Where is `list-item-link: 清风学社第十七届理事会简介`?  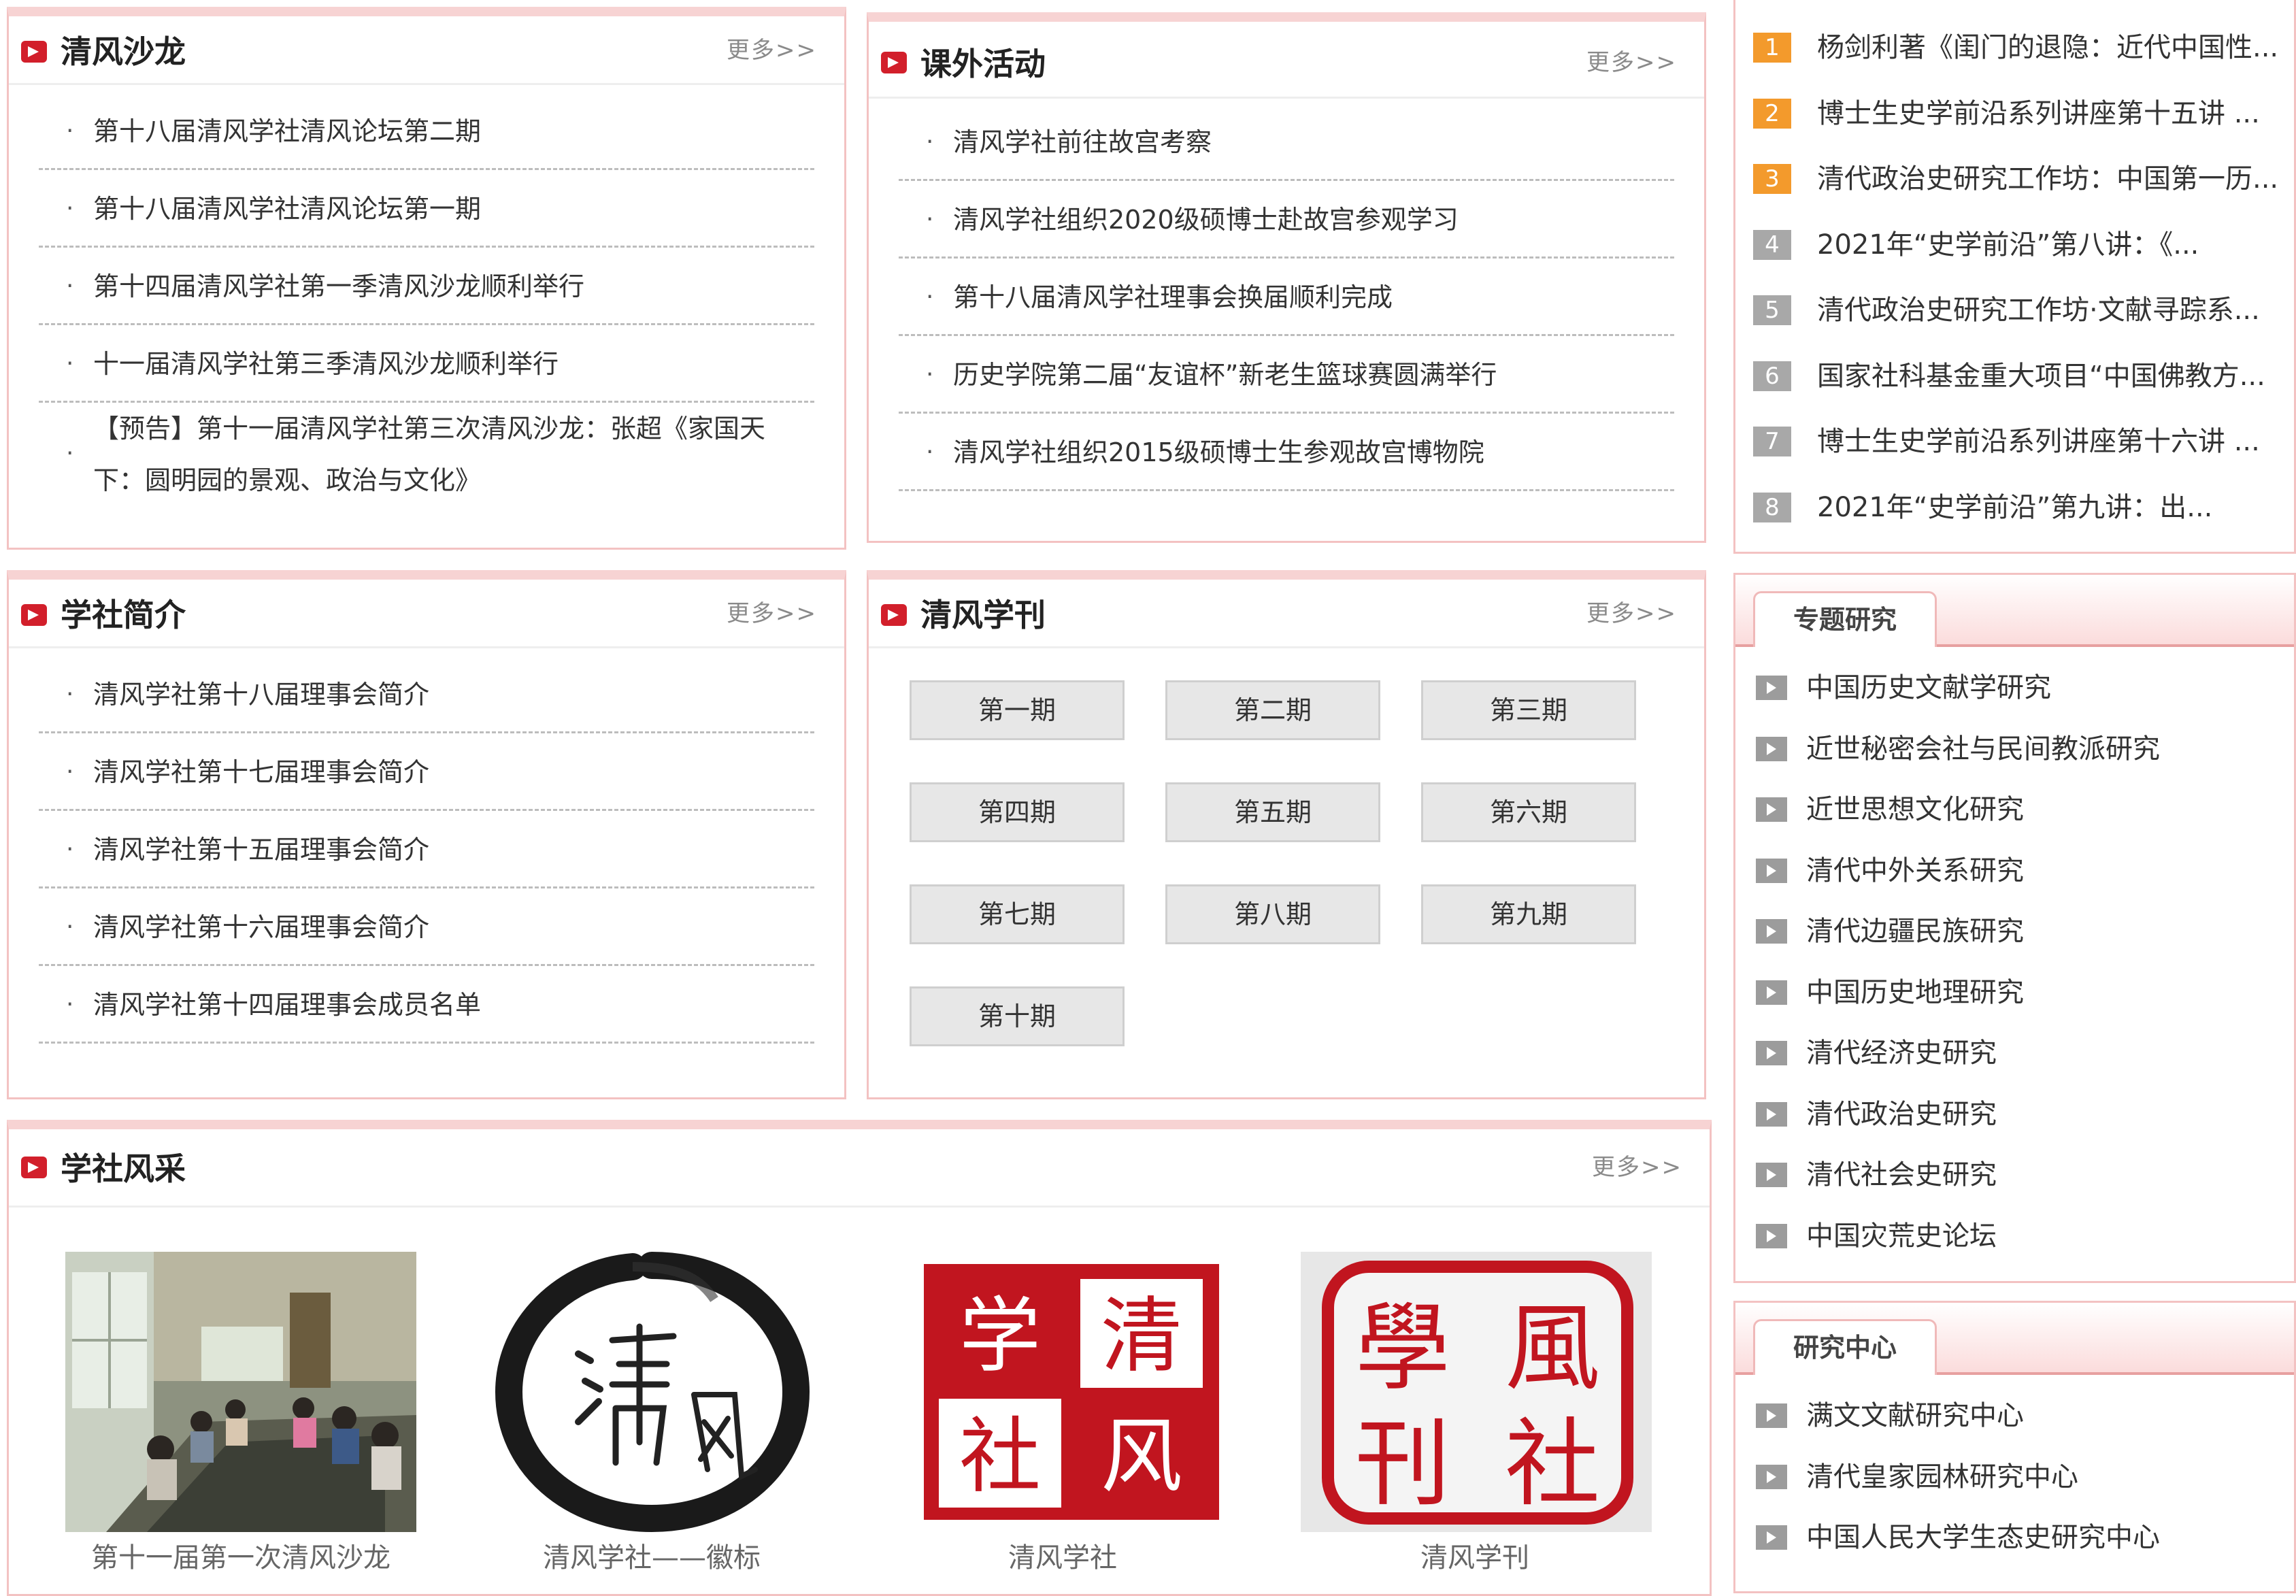 list-item-link: 清风学社第十七届理事会简介 is located at coordinates (451, 772).